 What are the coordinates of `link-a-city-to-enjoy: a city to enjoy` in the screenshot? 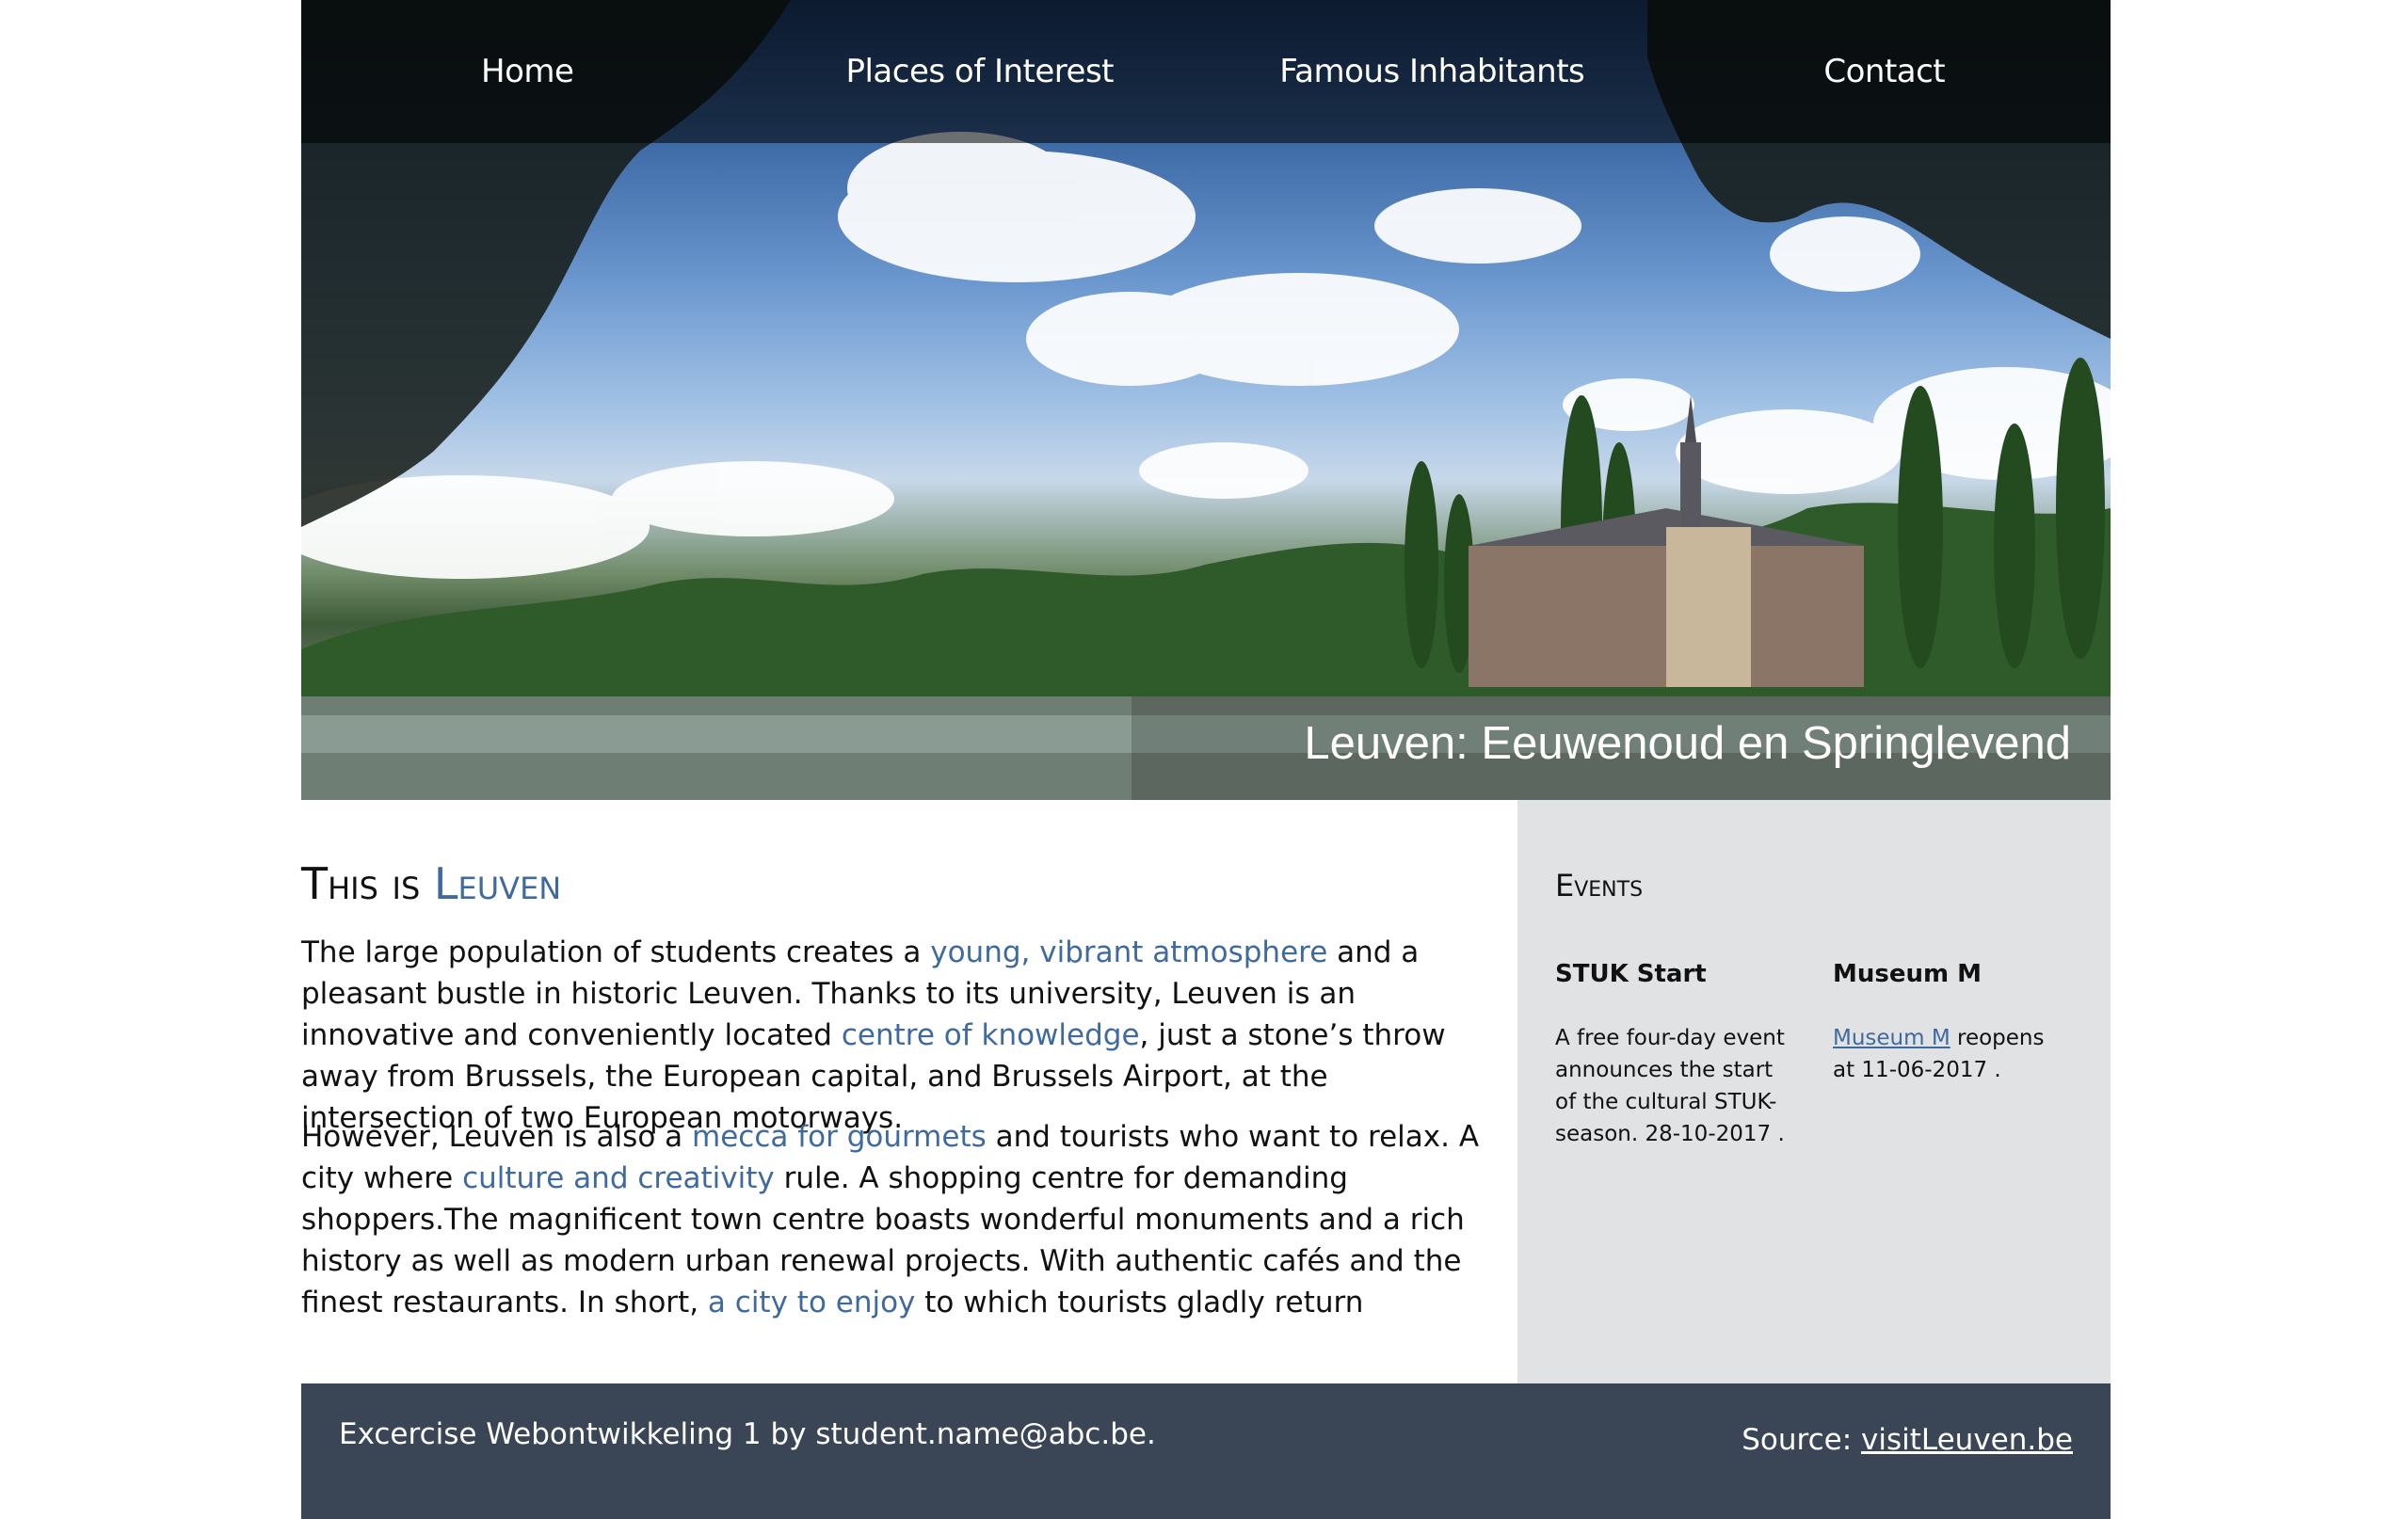 It's located at (811, 1303).